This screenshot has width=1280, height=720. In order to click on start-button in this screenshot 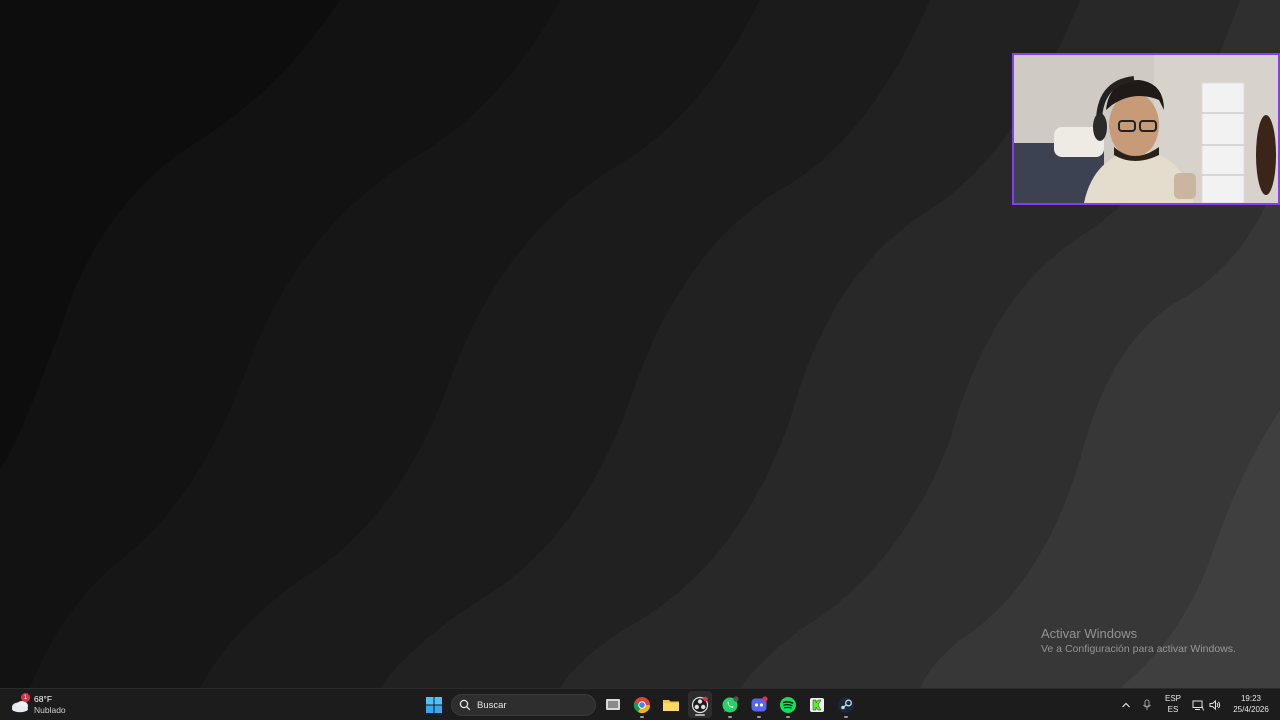, I will do `click(434, 704)`.